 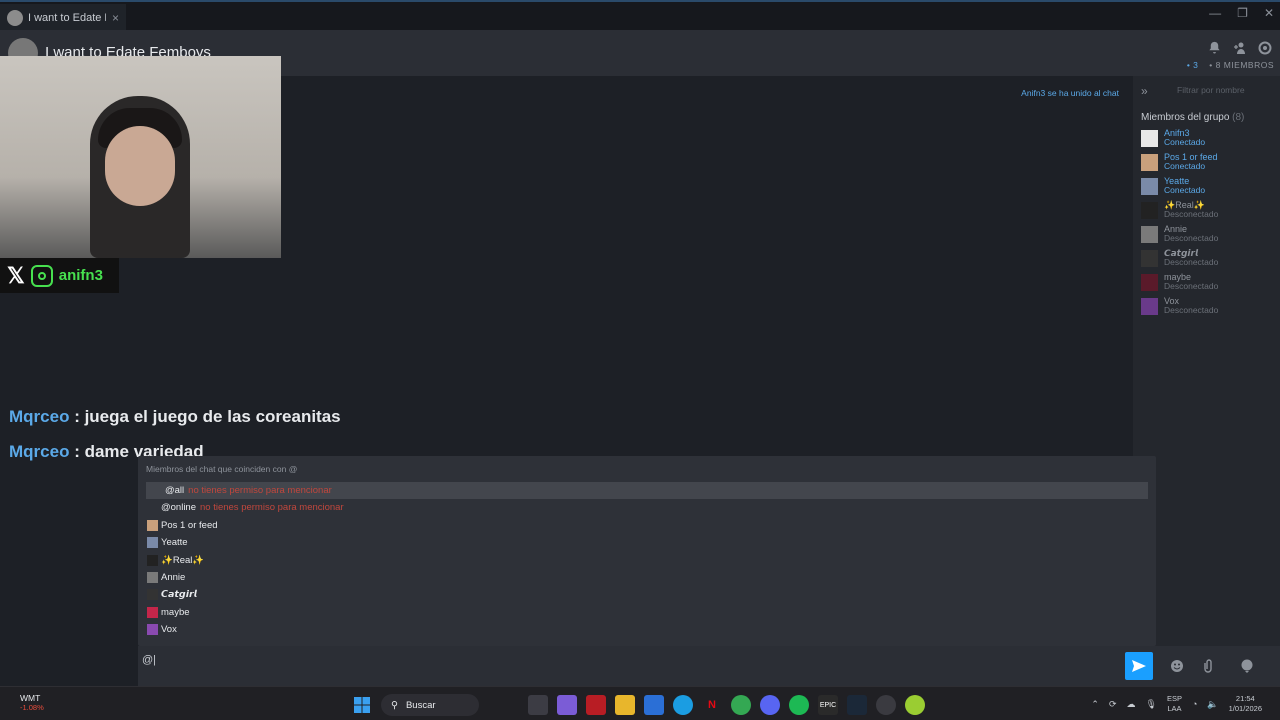 I want to click on message-text: juega el juego de las coreanitas, so click(x=212, y=416).